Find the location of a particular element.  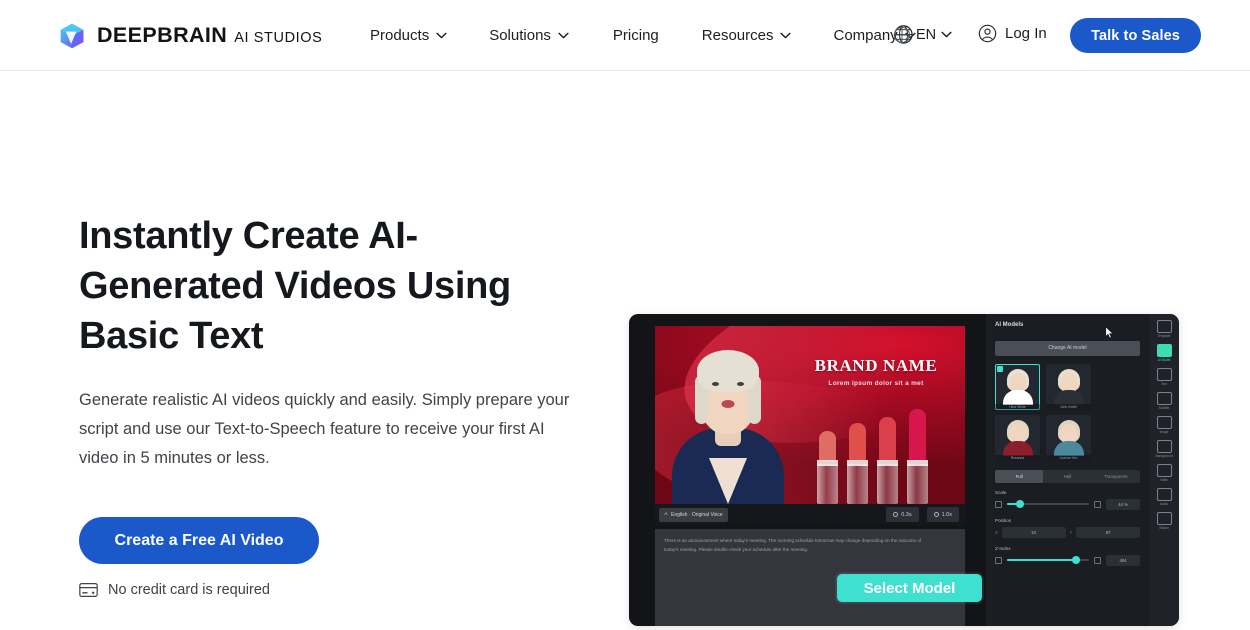

brand-subtitle: AI STUDIOS is located at coordinates (278, 38).